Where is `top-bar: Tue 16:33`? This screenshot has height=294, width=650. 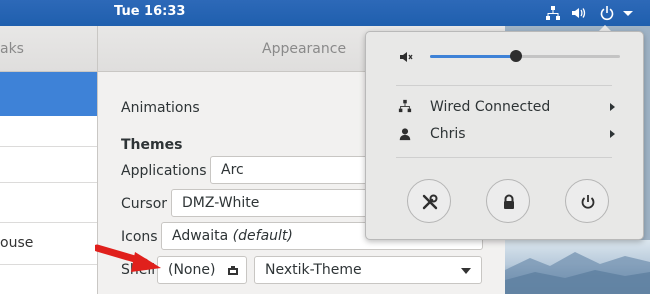 top-bar: Tue 16:33 is located at coordinates (325, 13).